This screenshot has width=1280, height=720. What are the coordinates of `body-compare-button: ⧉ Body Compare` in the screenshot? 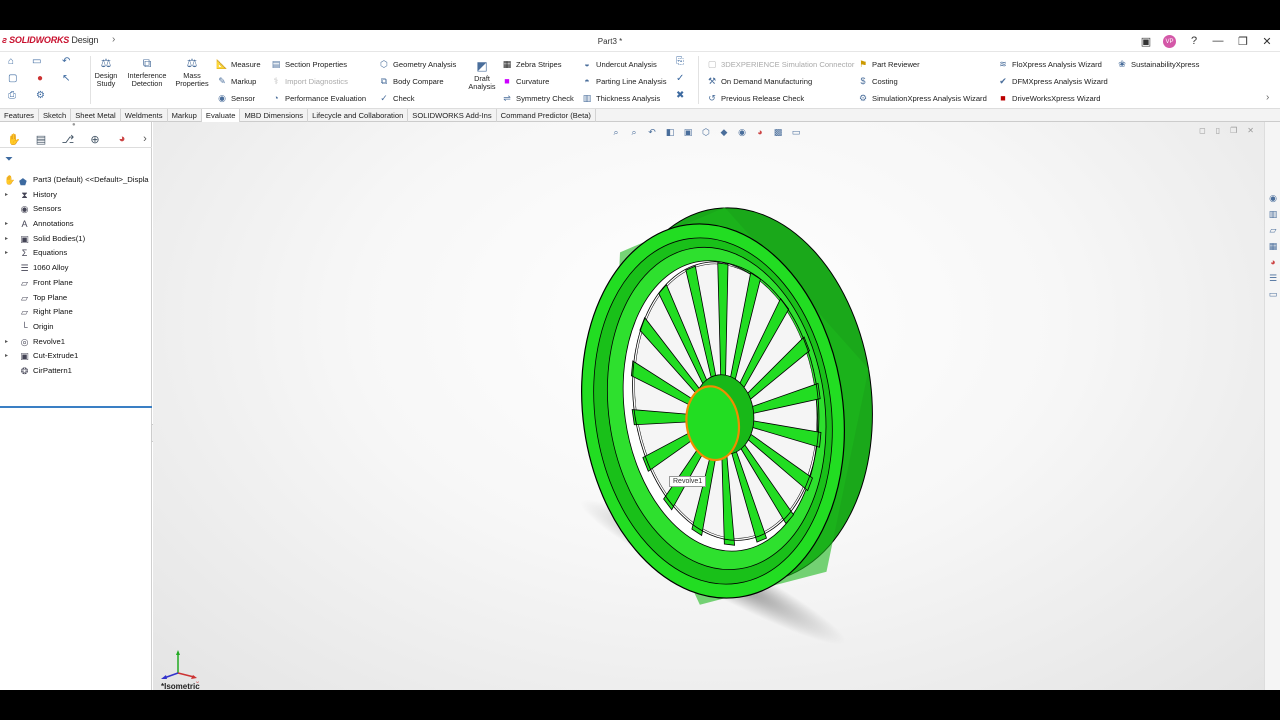 It's located at (411, 81).